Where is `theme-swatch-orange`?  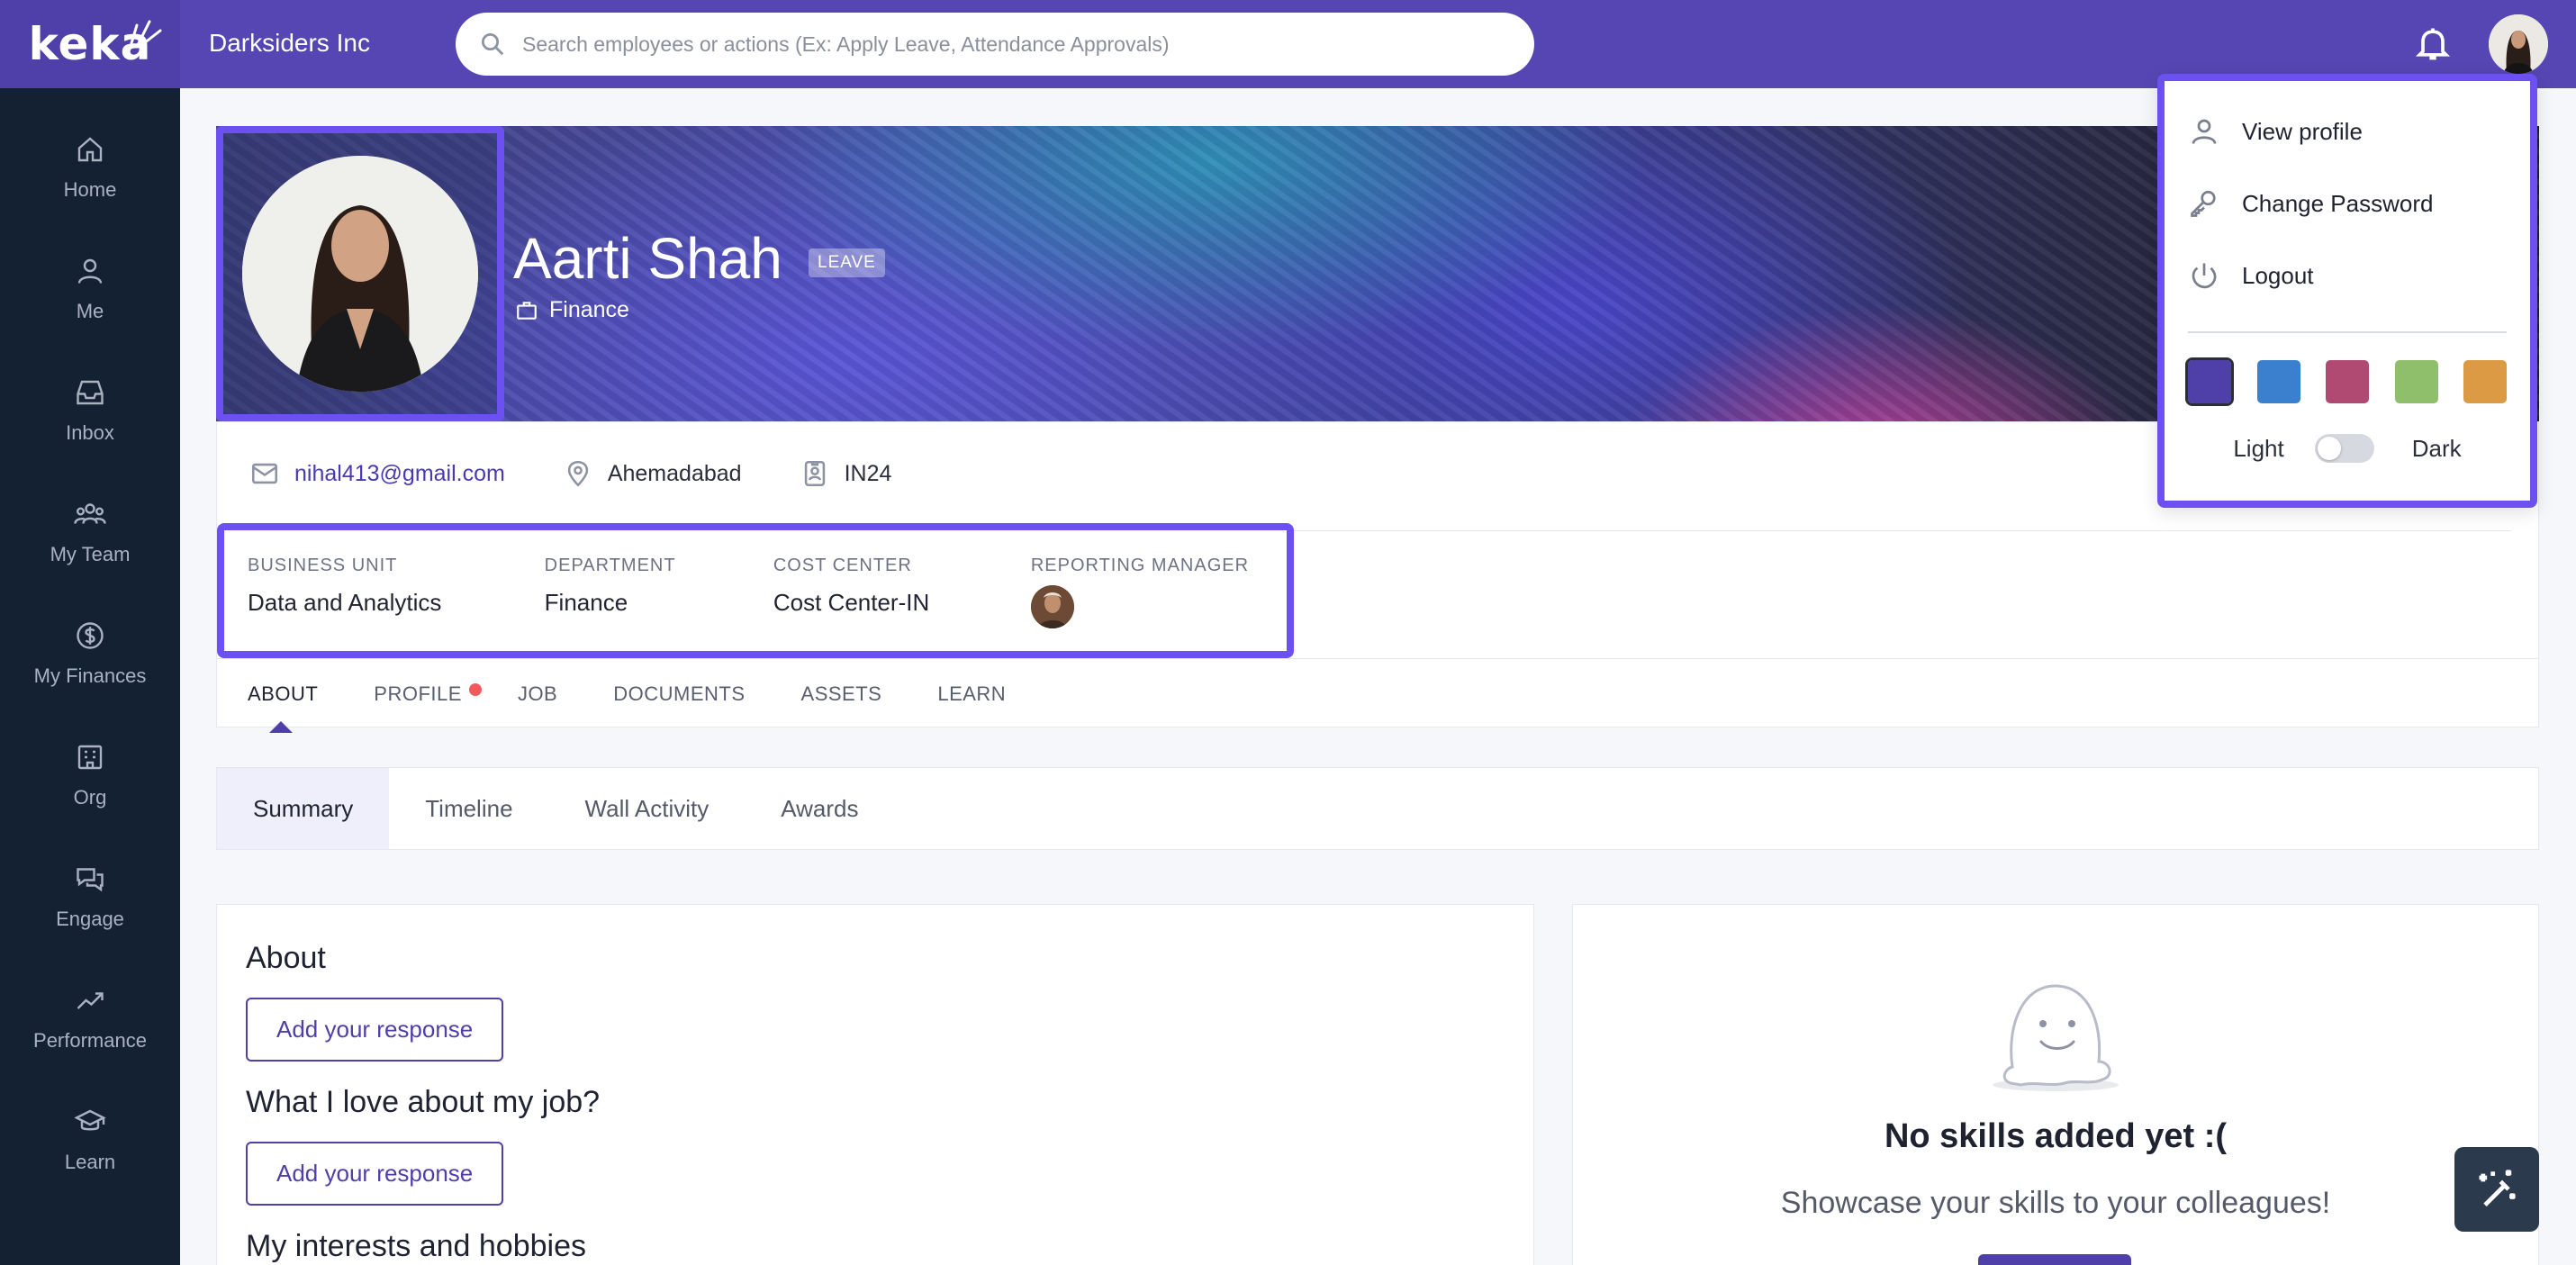 theme-swatch-orange is located at coordinates (2485, 381).